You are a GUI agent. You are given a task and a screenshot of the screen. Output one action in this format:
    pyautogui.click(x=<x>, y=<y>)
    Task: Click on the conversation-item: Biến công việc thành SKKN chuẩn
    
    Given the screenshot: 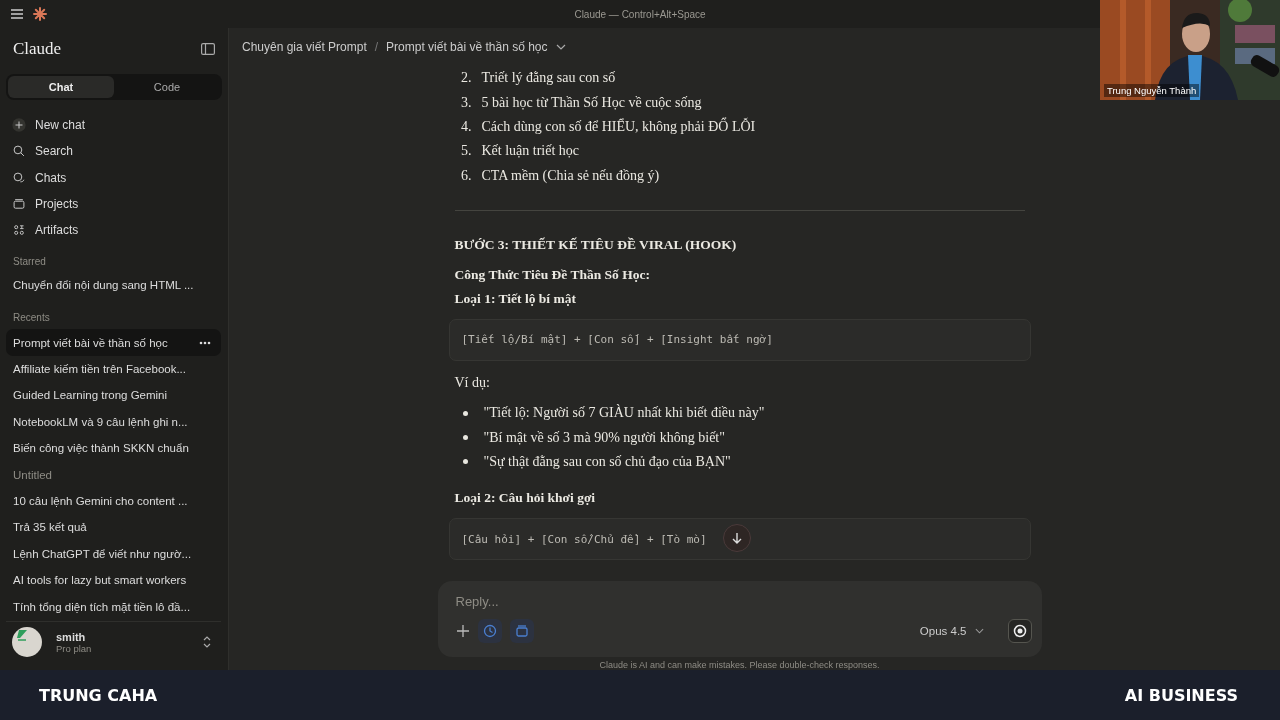 What is the action you would take?
    pyautogui.click(x=113, y=448)
    